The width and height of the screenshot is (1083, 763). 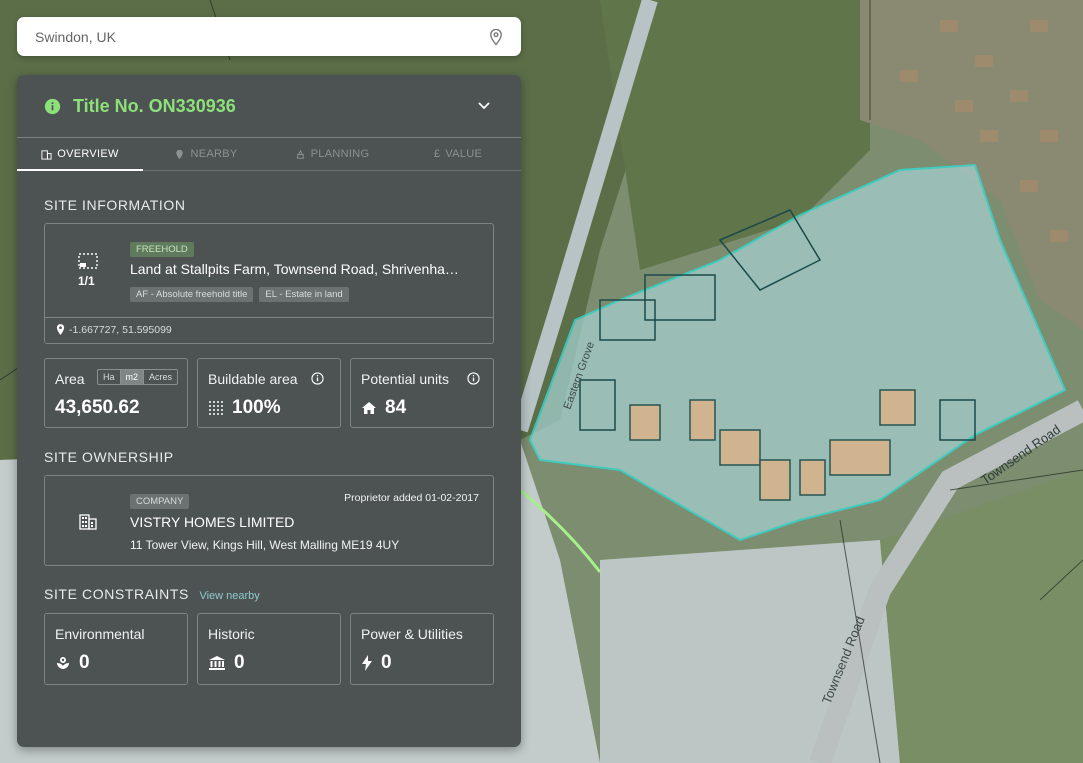 I want to click on company-building-icon, so click(x=88, y=522).